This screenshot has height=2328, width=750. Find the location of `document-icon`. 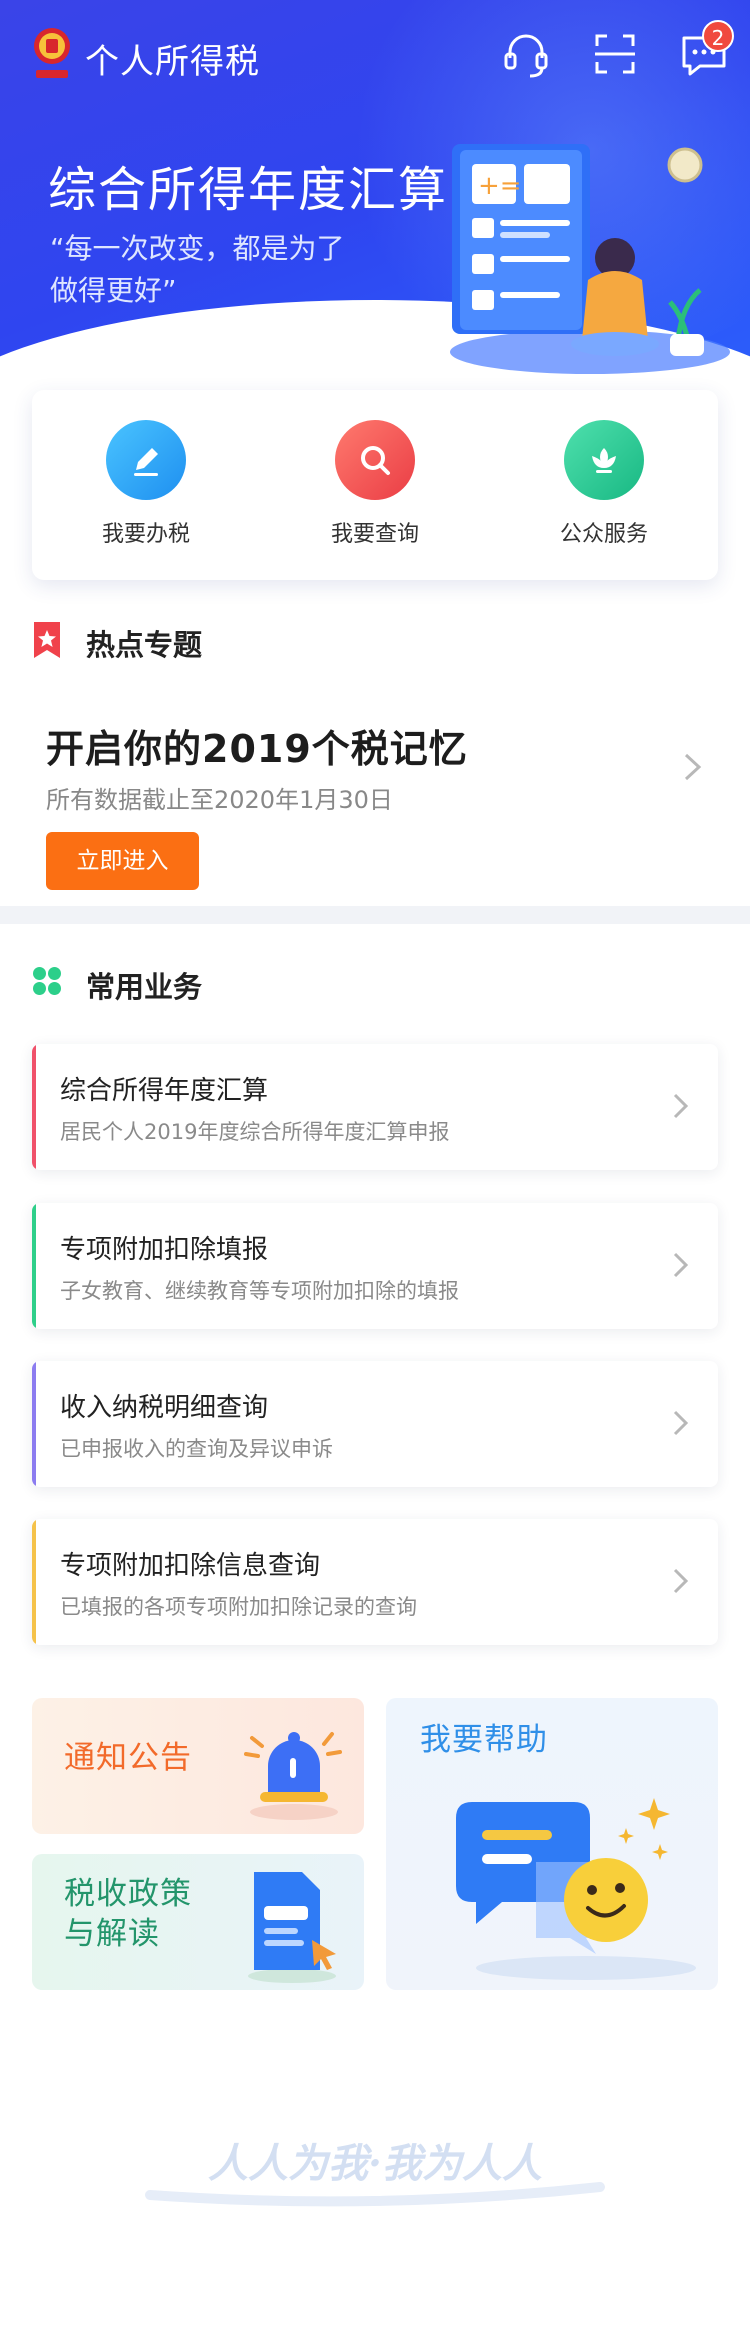

document-icon is located at coordinates (292, 1927).